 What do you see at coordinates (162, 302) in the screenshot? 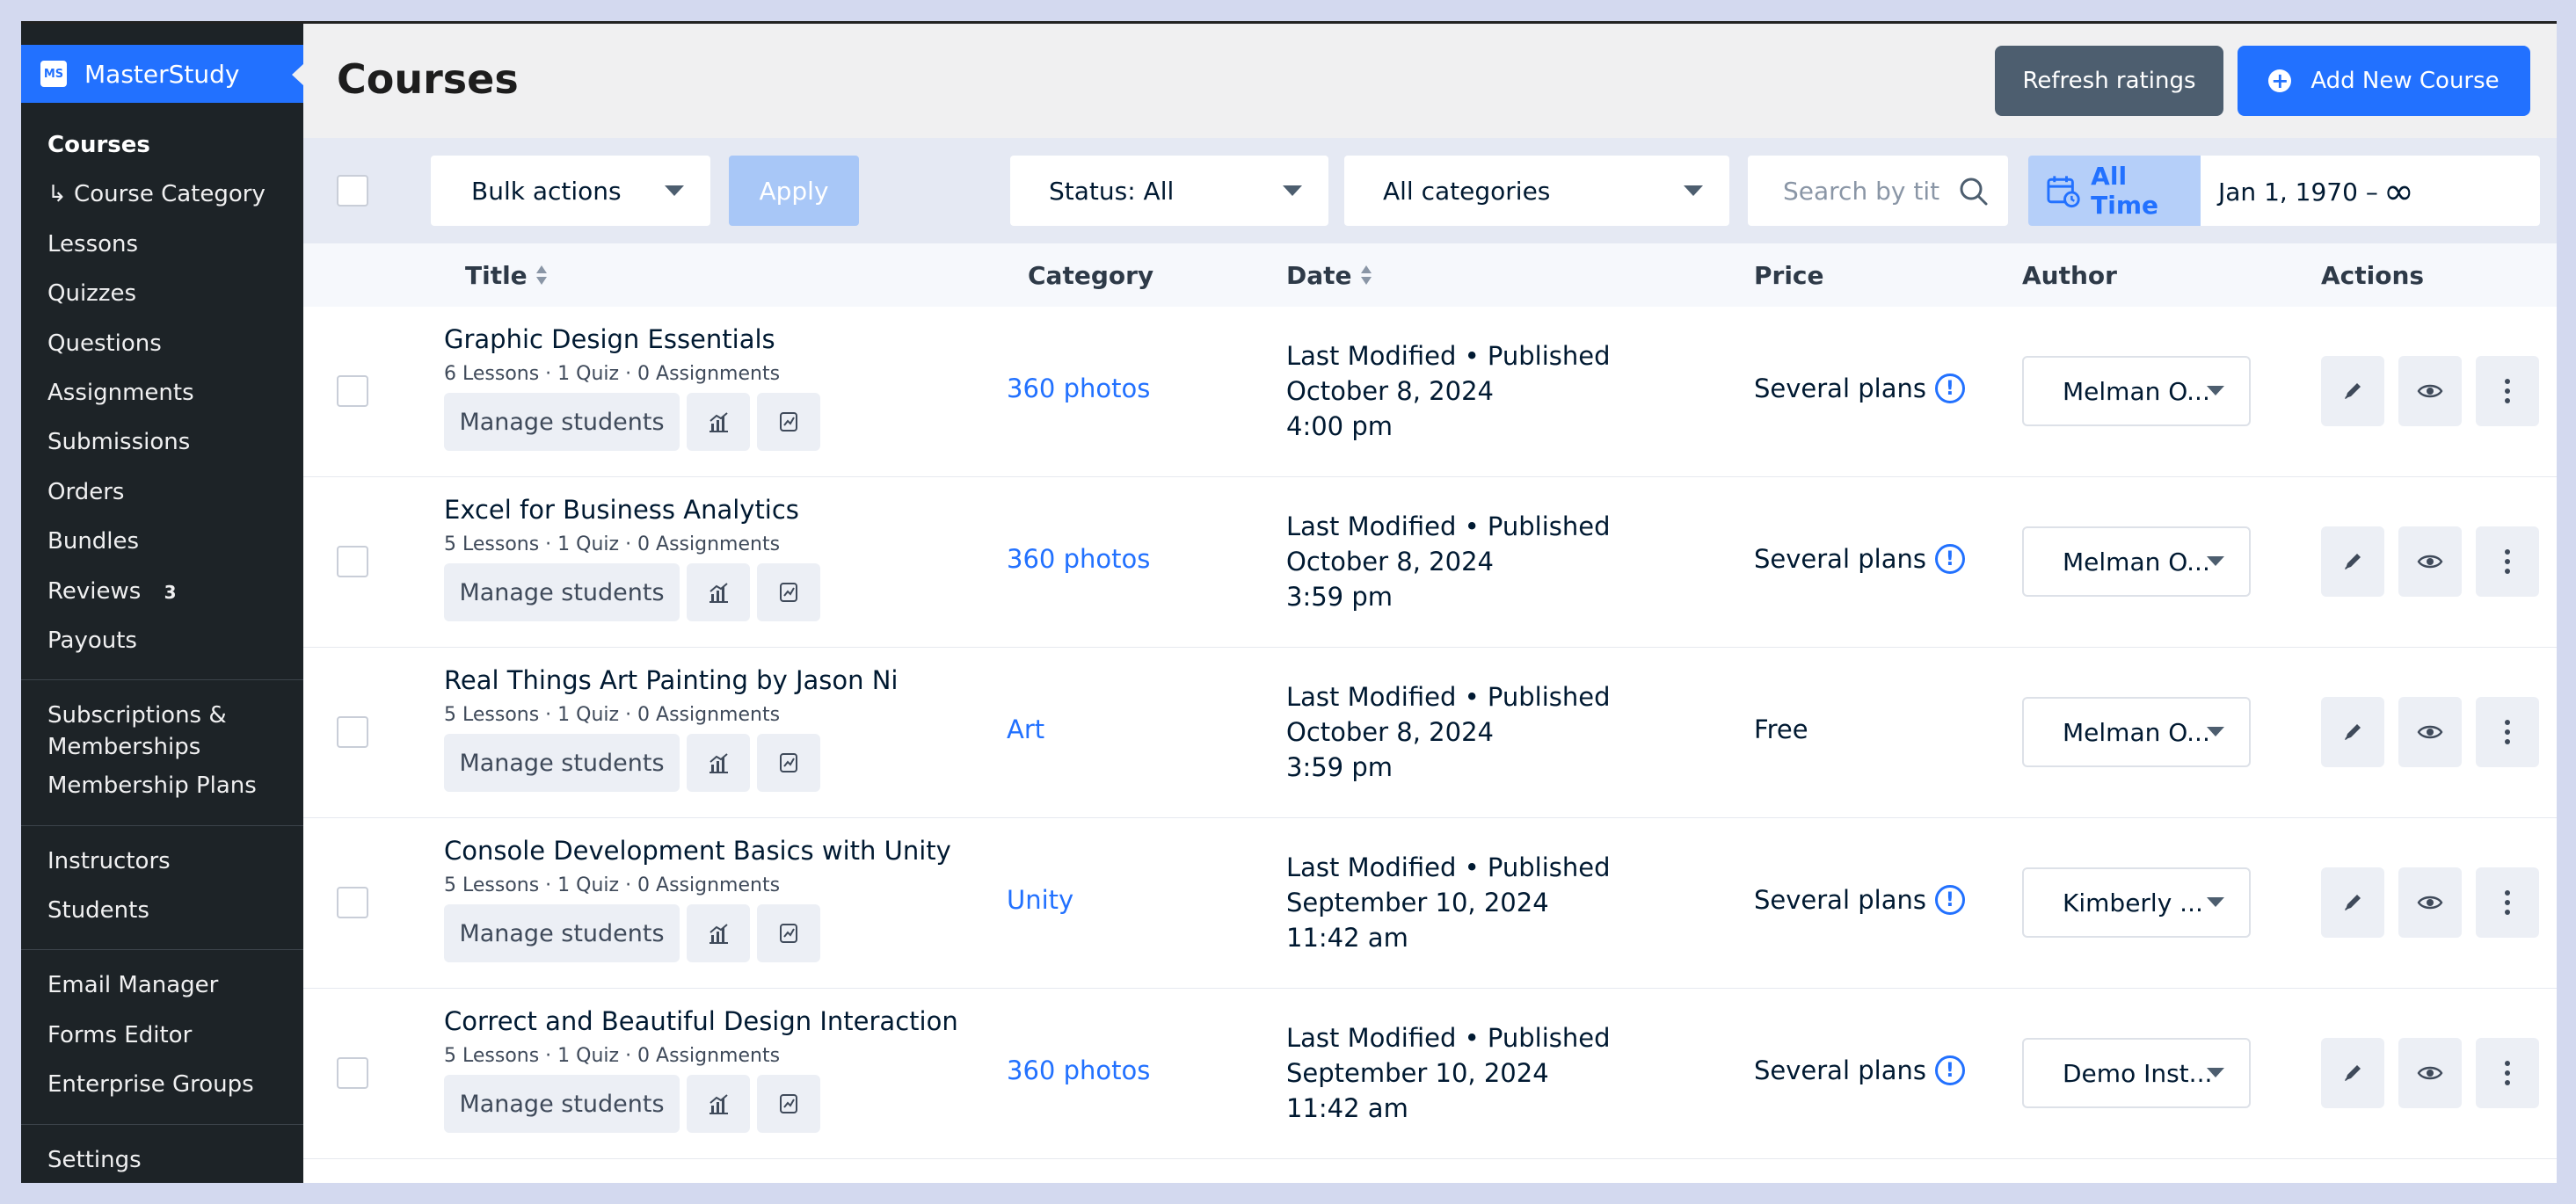
I see `sidebar-item-quizzes: Quizzes` at bounding box center [162, 302].